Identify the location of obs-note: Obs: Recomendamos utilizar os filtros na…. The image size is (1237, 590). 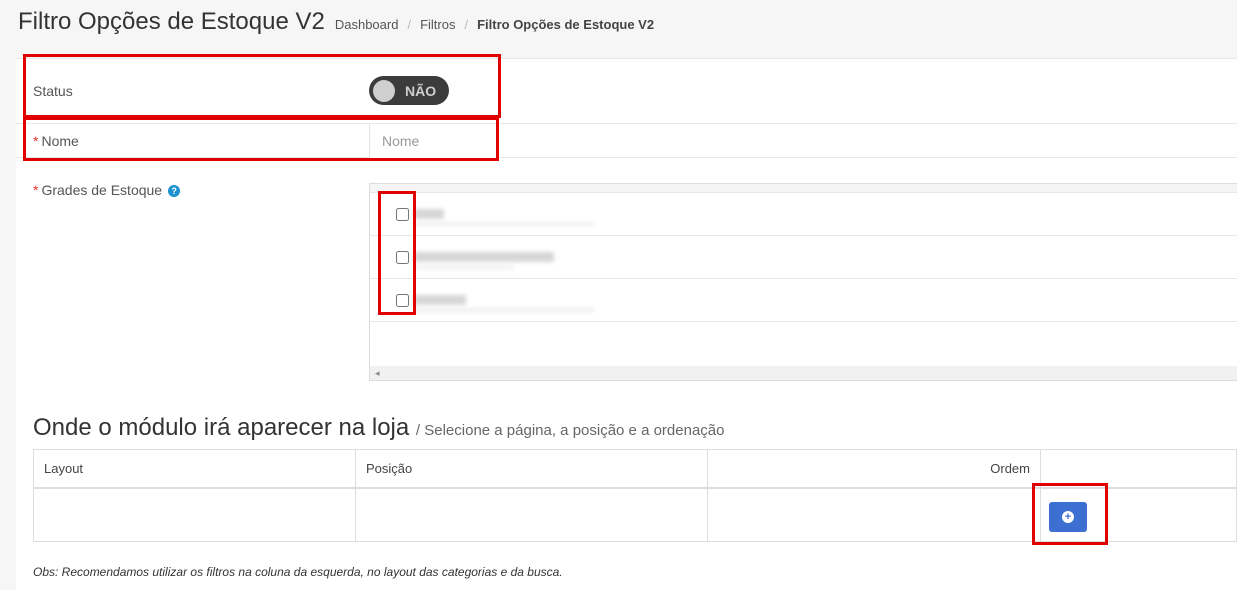
(298, 572).